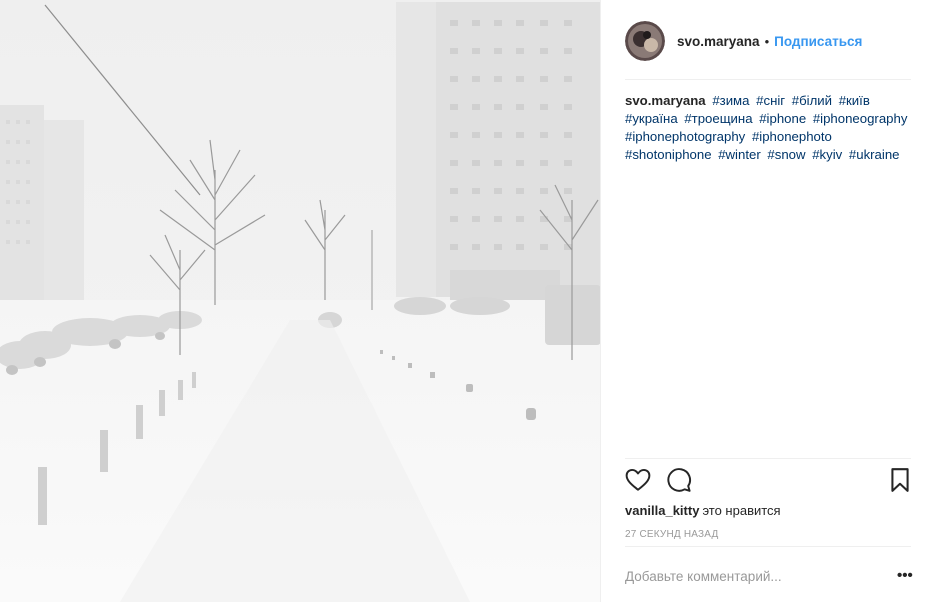 Image resolution: width=934 pixels, height=602 pixels. I want to click on hashtag-link: #сніг, so click(770, 100).